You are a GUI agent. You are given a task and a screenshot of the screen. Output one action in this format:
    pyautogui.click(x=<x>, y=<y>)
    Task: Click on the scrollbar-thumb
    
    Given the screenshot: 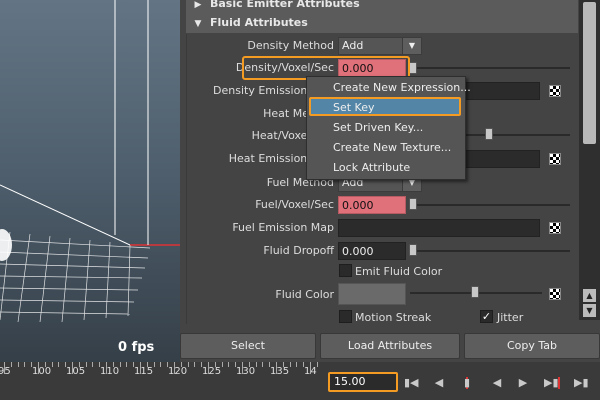 What is the action you would take?
    pyautogui.click(x=589, y=73)
    